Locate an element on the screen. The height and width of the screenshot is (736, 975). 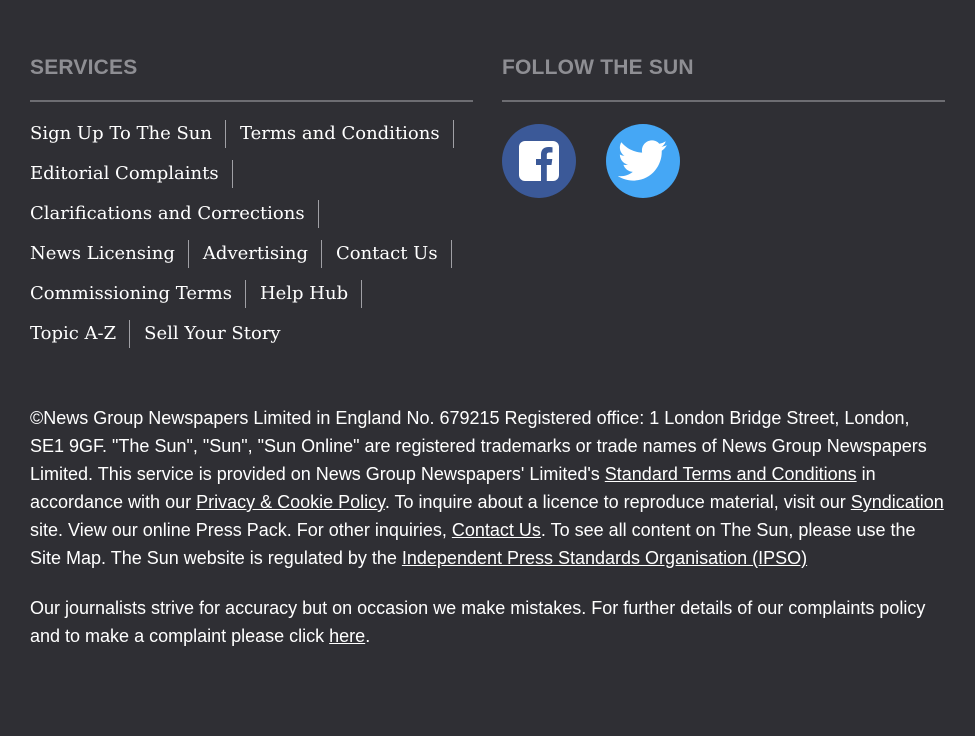
link-help-hub: Help Hub is located at coordinates (311, 300).